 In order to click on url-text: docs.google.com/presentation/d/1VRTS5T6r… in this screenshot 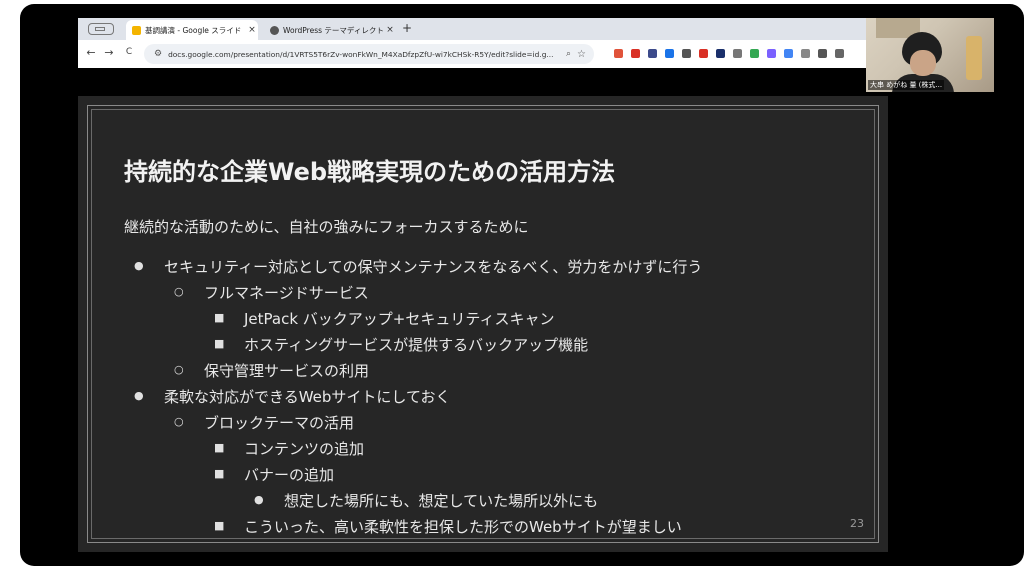, I will do `click(361, 54)`.